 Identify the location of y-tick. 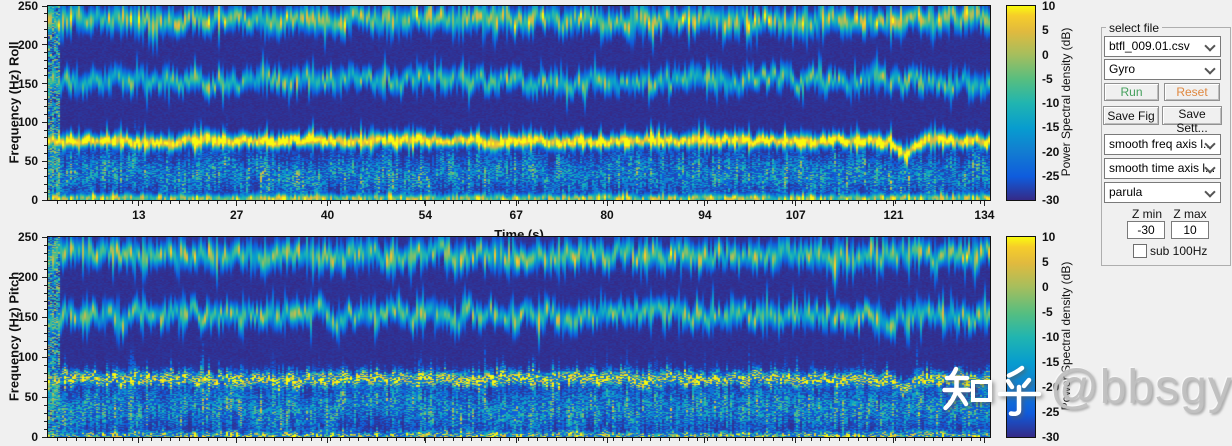
(44, 317).